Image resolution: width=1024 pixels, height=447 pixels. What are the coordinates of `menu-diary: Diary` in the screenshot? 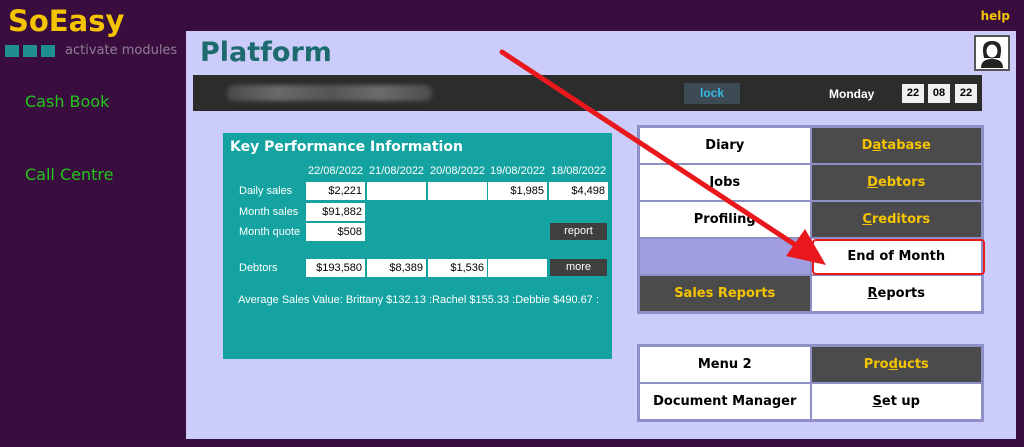 It's located at (725, 145).